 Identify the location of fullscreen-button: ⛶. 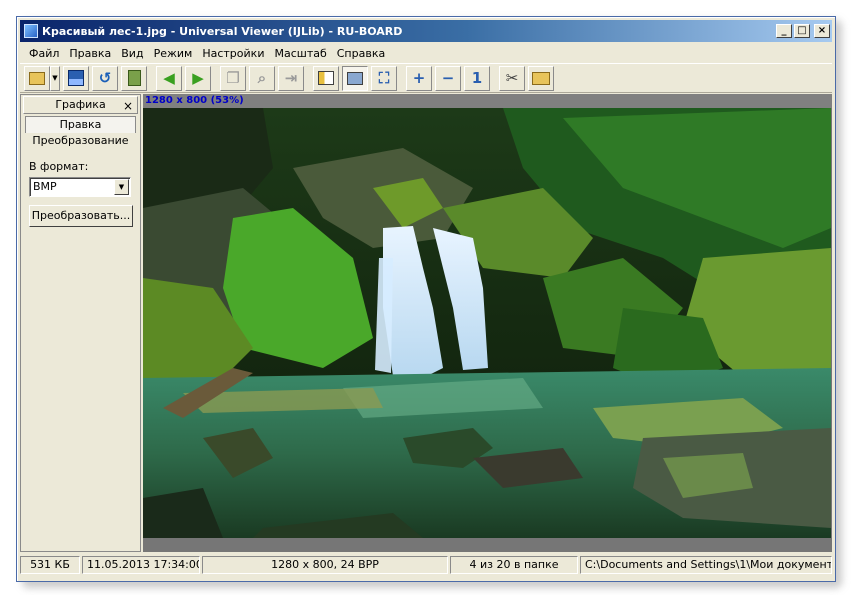
(384, 78).